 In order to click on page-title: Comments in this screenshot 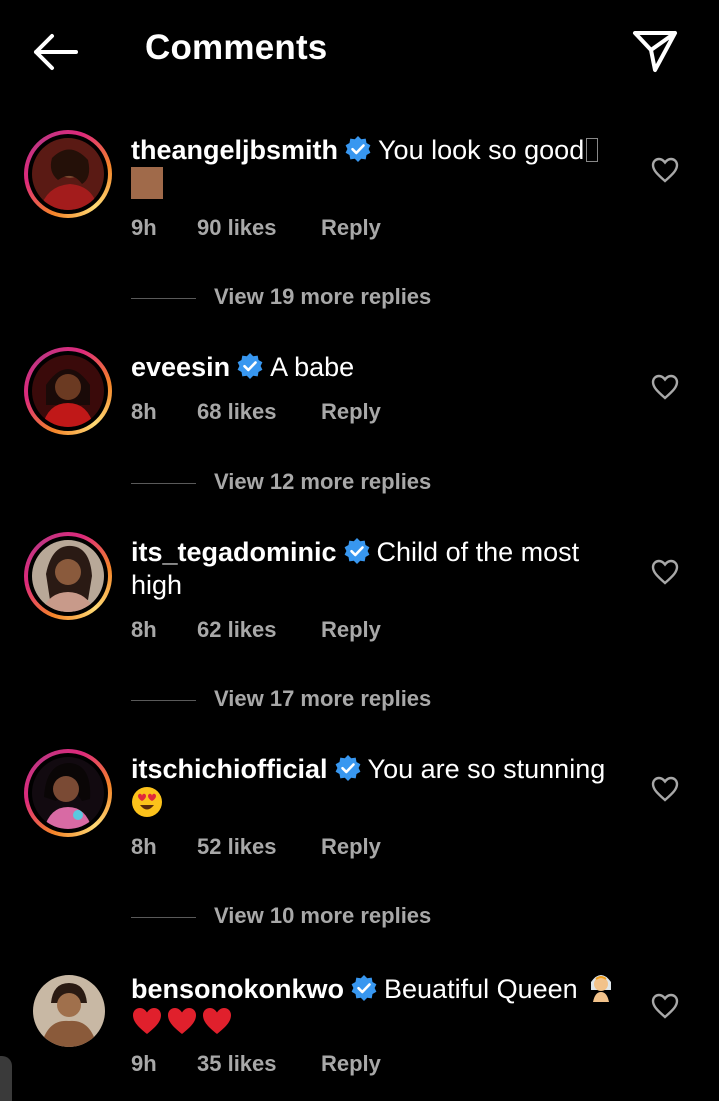, I will do `click(236, 47)`.